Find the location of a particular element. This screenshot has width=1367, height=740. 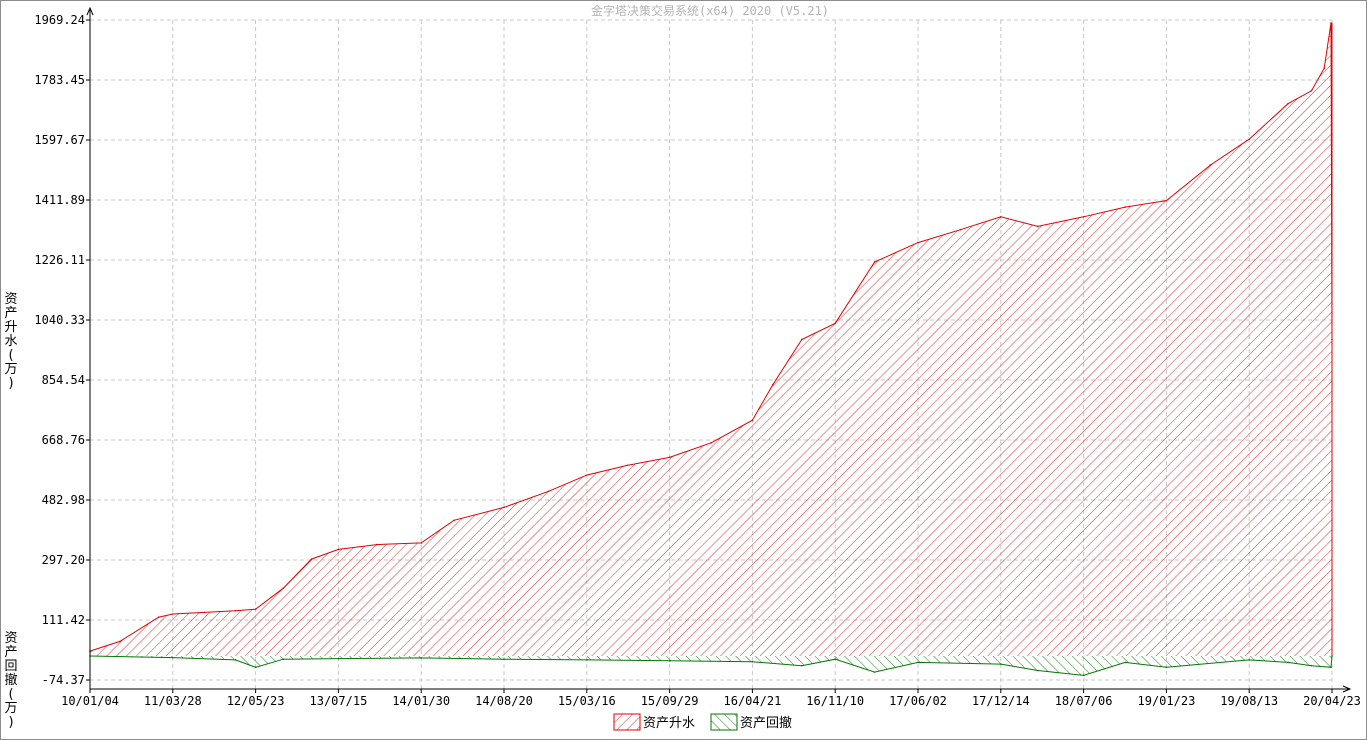

y-tick-label: 1411.89 is located at coordinates (59, 200).